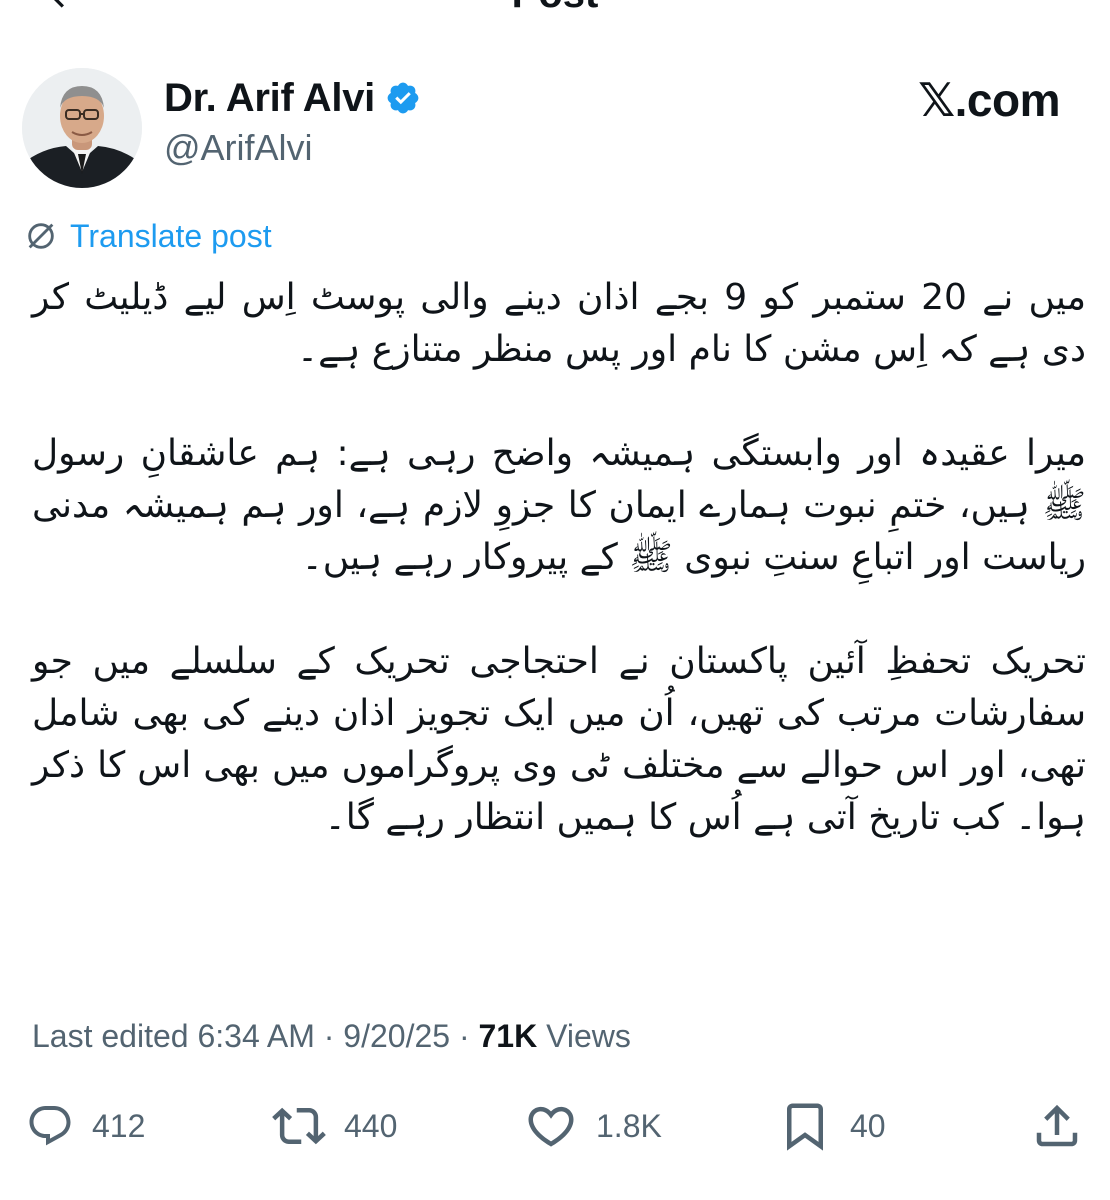 The width and height of the screenshot is (1110, 1200). What do you see at coordinates (371, 1126) in the screenshot?
I see `repost-count: 440` at bounding box center [371, 1126].